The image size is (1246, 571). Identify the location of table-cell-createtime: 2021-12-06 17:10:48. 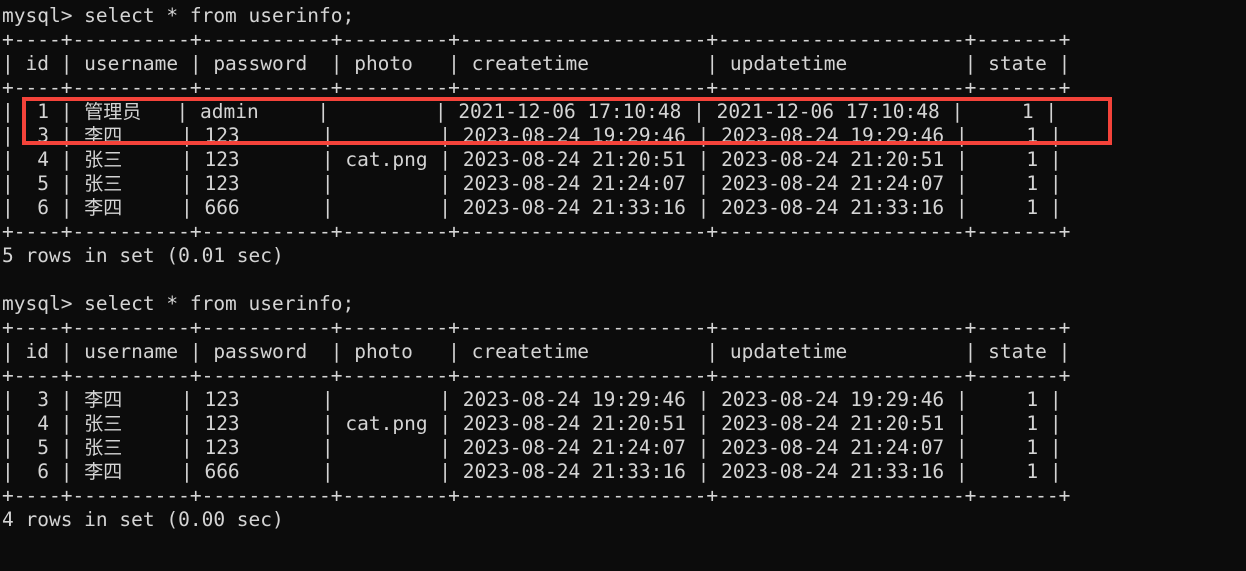
(570, 111).